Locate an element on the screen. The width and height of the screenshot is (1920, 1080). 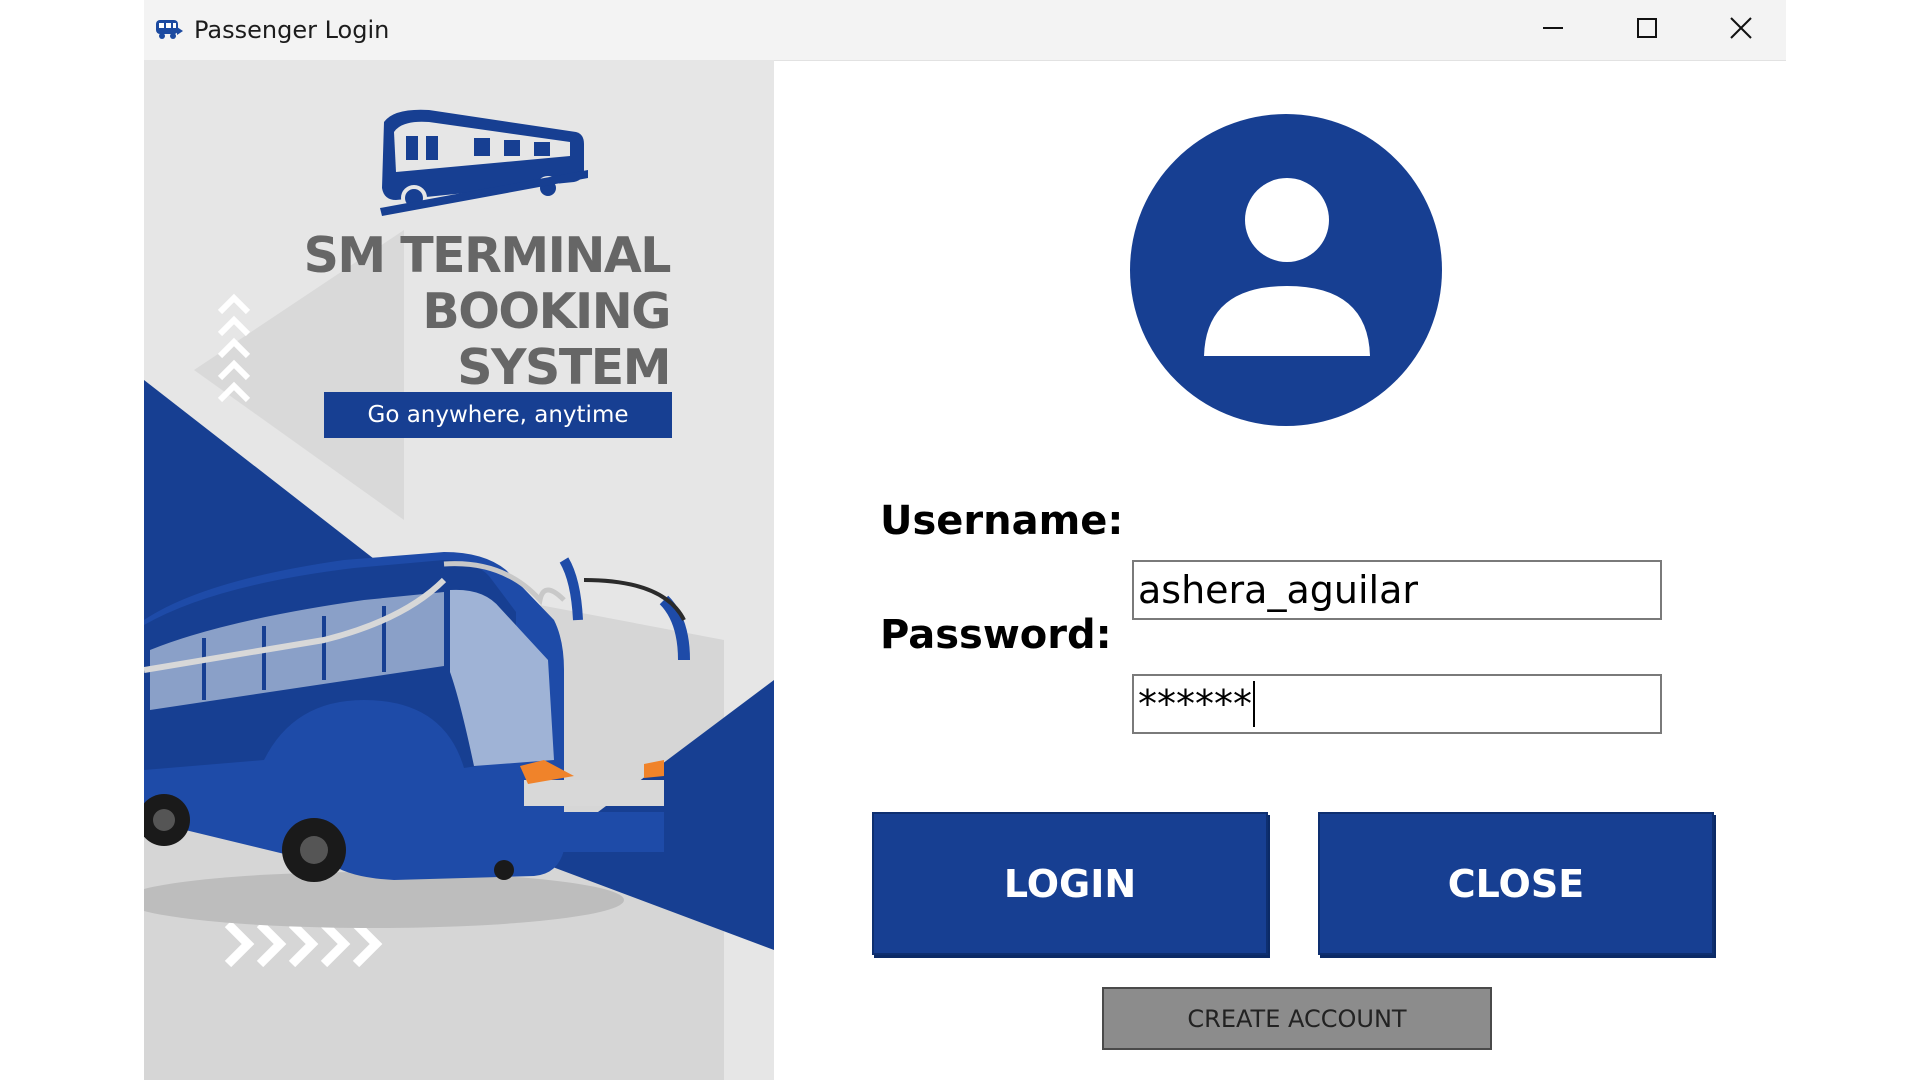
username-value: ashera_aguilar is located at coordinates (1278, 590).